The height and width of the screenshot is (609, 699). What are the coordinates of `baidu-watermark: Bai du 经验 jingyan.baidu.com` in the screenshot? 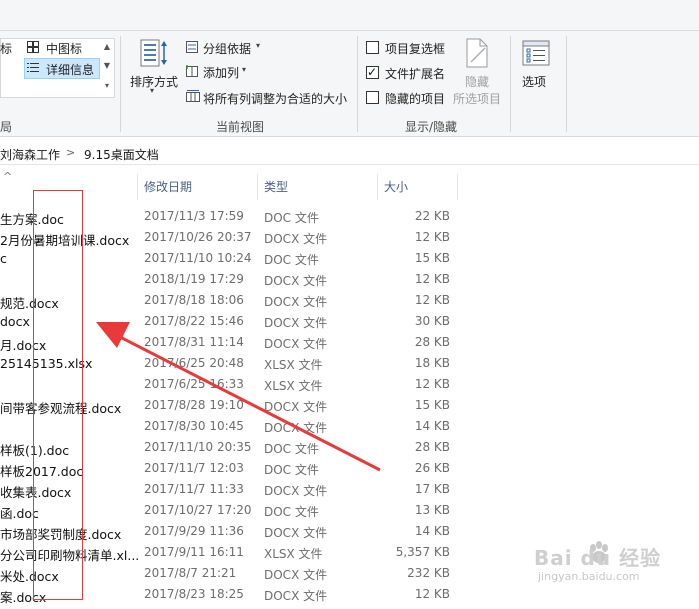 It's located at (614, 564).